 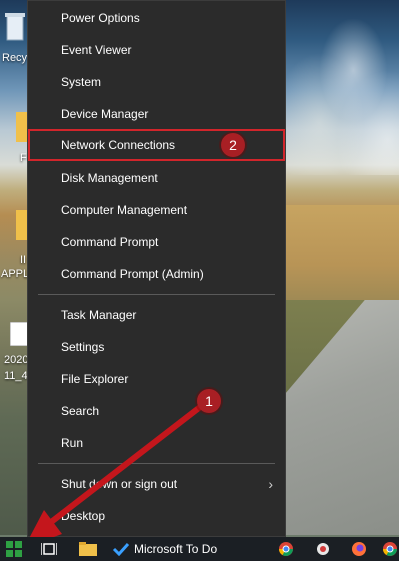 I want to click on menu-item-label: Event Viewer, so click(x=96, y=50).